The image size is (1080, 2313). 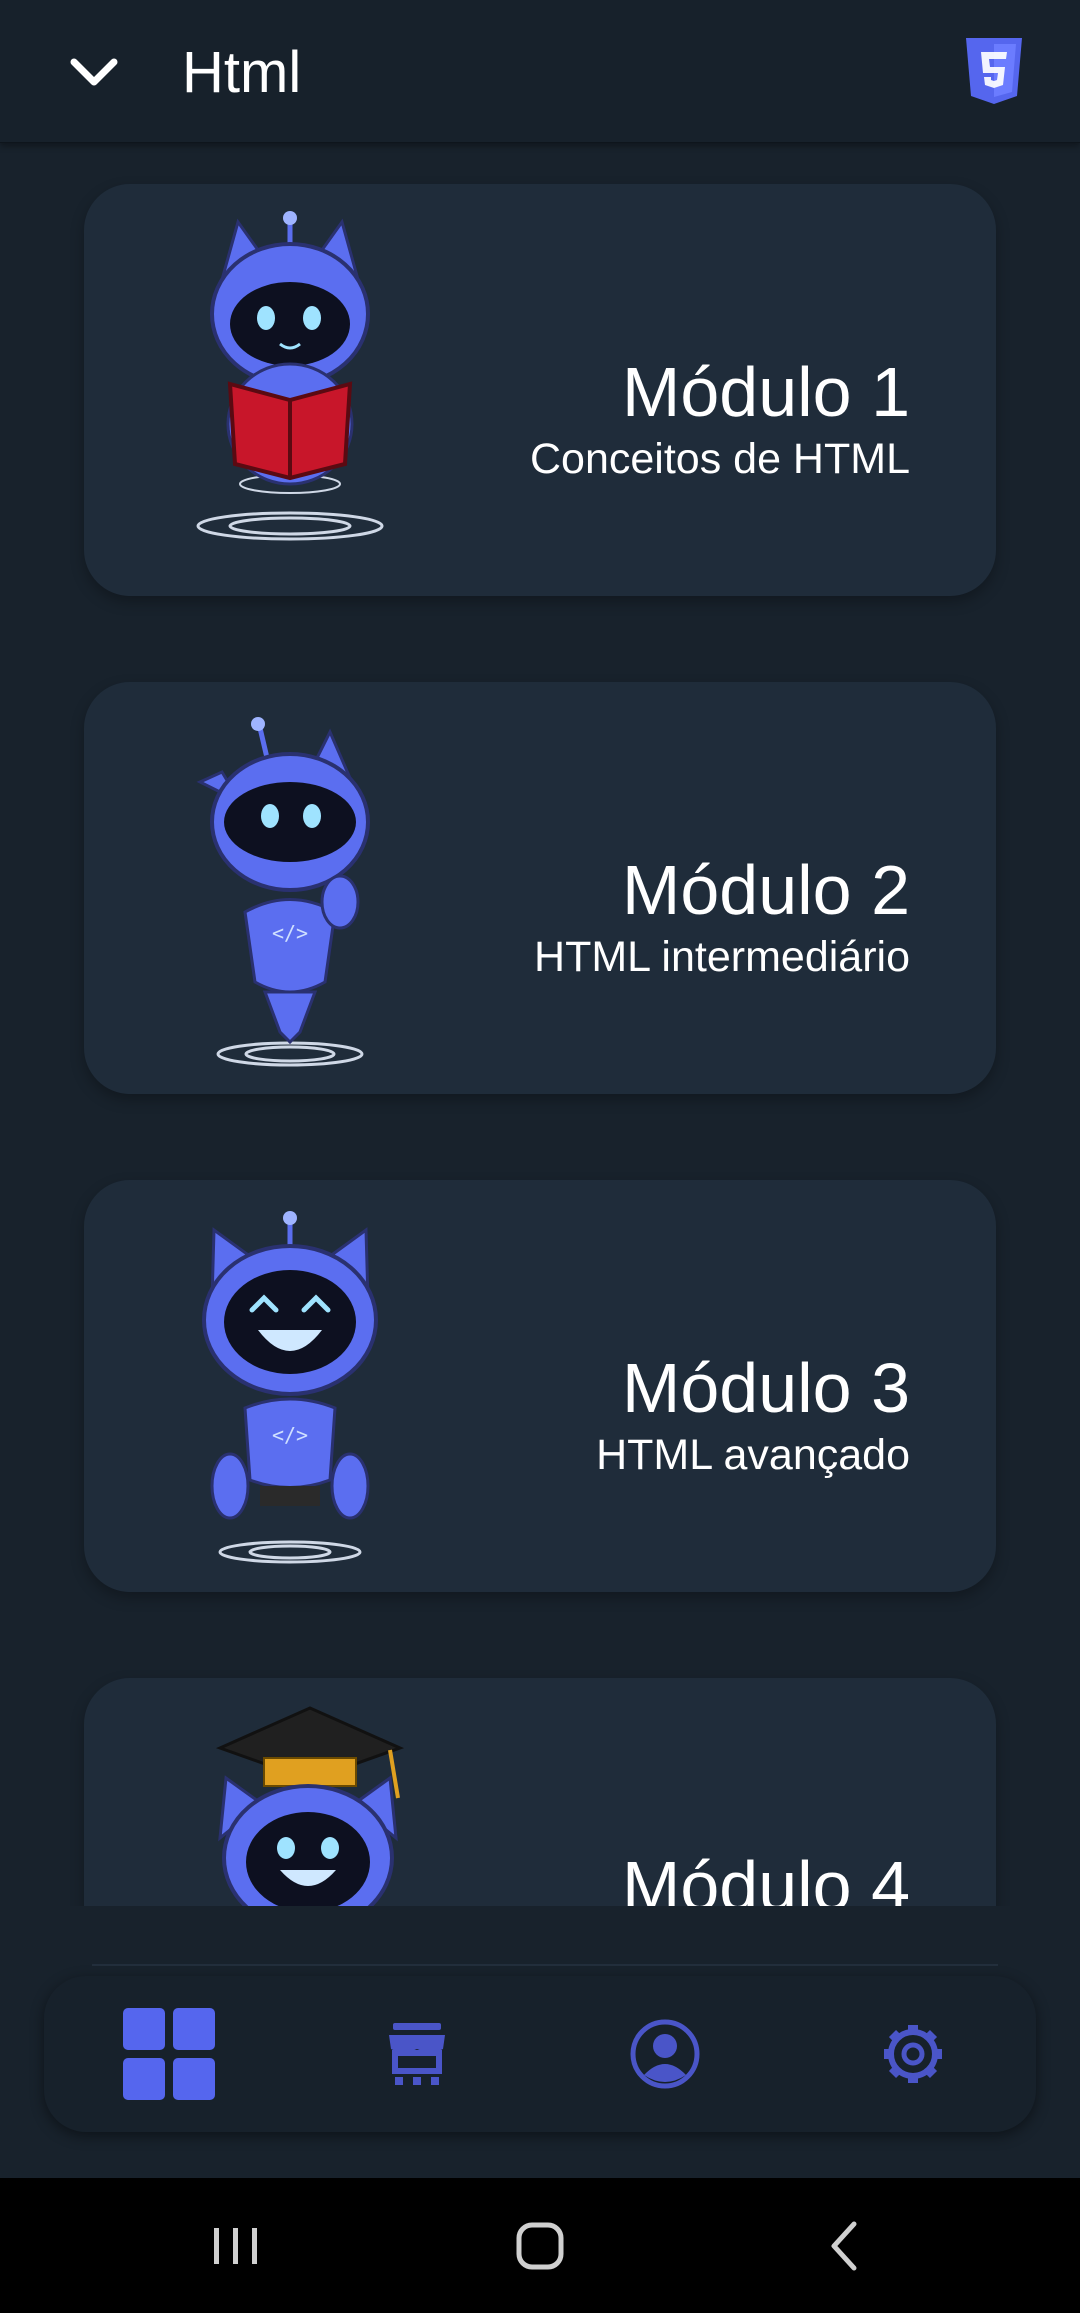 What do you see at coordinates (766, 1876) in the screenshot?
I see `module-title: Módulo 4` at bounding box center [766, 1876].